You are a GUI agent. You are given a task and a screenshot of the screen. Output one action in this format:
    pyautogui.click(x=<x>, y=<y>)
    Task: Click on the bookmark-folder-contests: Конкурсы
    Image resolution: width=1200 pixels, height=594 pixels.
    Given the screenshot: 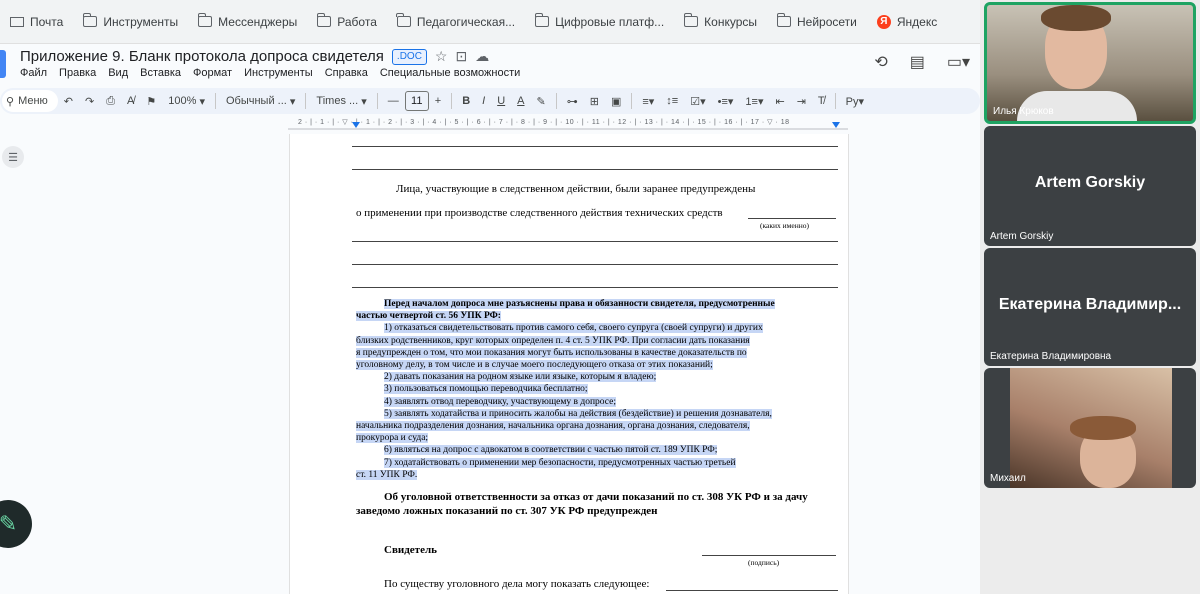 What is the action you would take?
    pyautogui.click(x=720, y=22)
    